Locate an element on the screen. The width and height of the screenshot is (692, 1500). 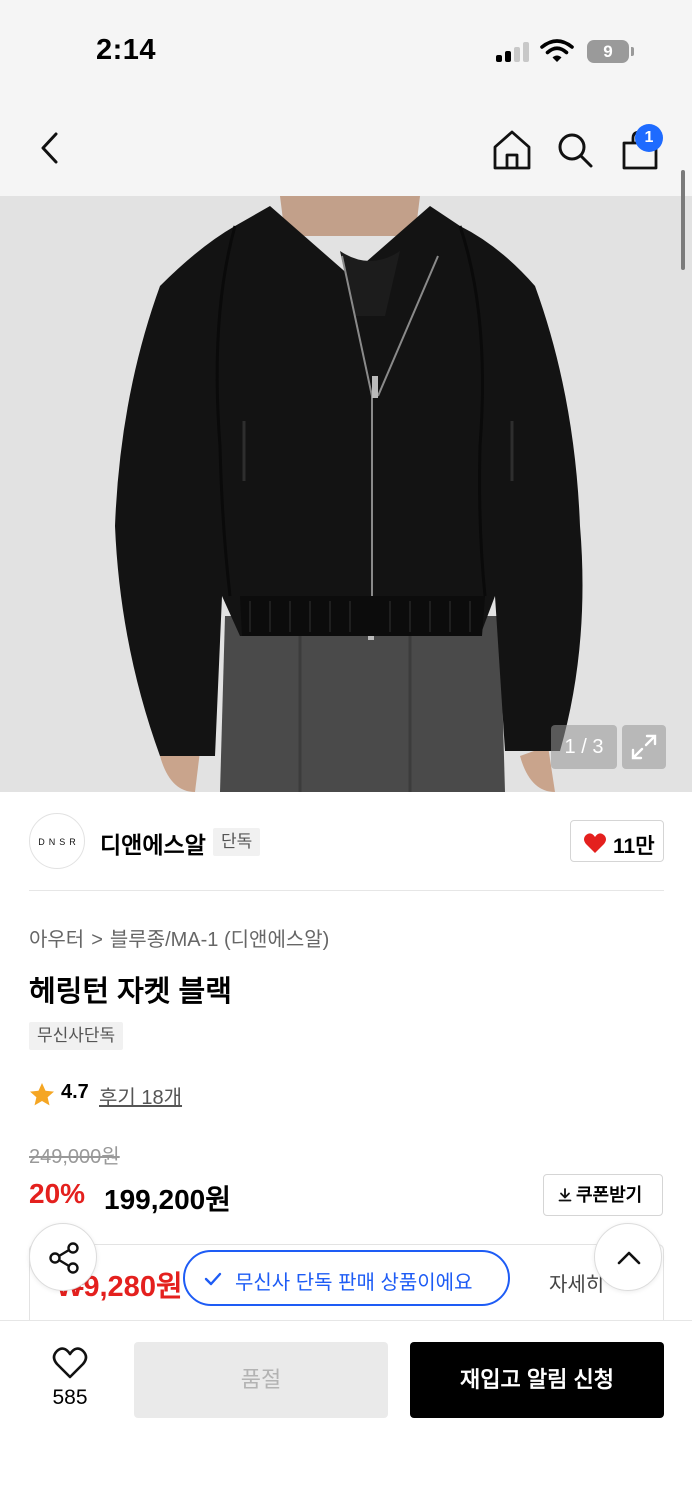
reviews-link: 후기 18개 is located at coordinates (140, 1095).